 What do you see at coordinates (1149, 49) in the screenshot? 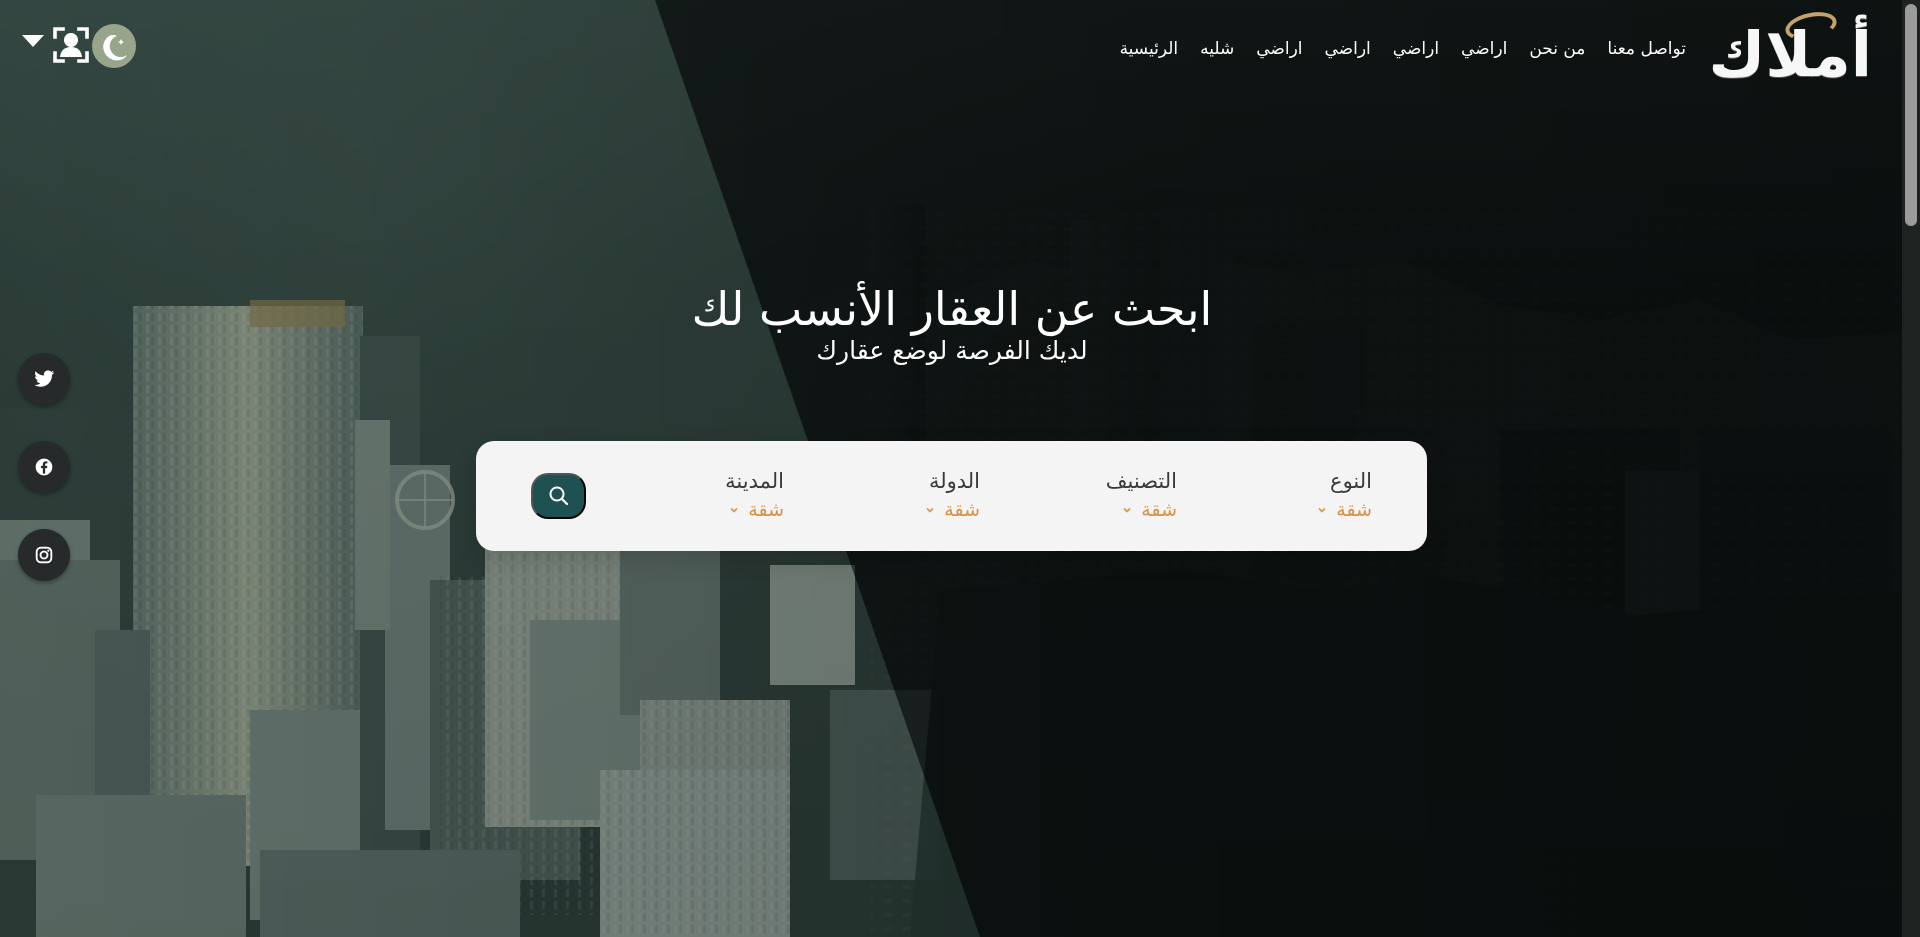
I see `nav-home: الرئيسية` at bounding box center [1149, 49].